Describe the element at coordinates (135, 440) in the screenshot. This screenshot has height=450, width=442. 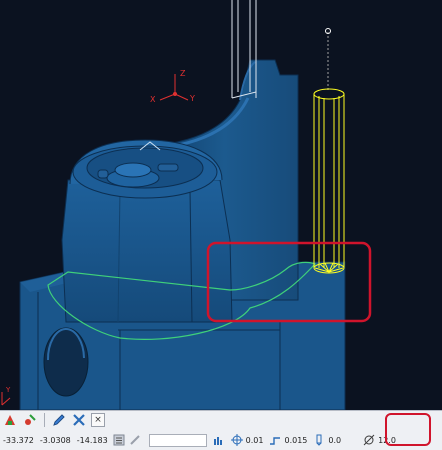
I see `measure-icon` at that location.